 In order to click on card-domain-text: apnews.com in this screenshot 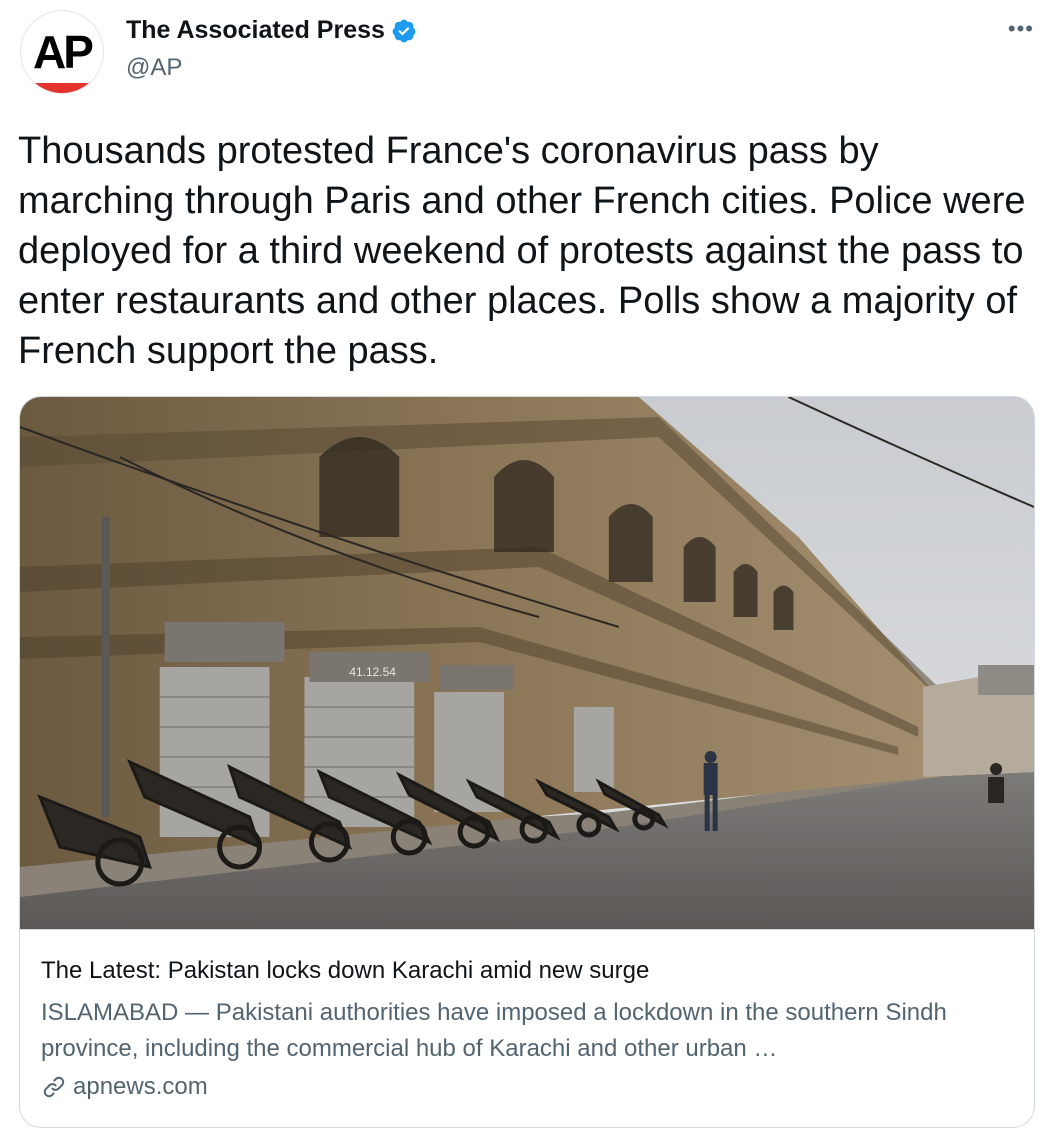, I will do `click(140, 1087)`.